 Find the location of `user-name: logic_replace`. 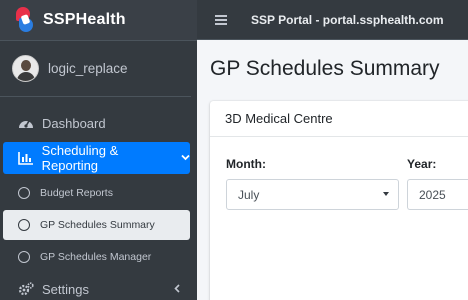

user-name: logic_replace is located at coordinates (88, 68).